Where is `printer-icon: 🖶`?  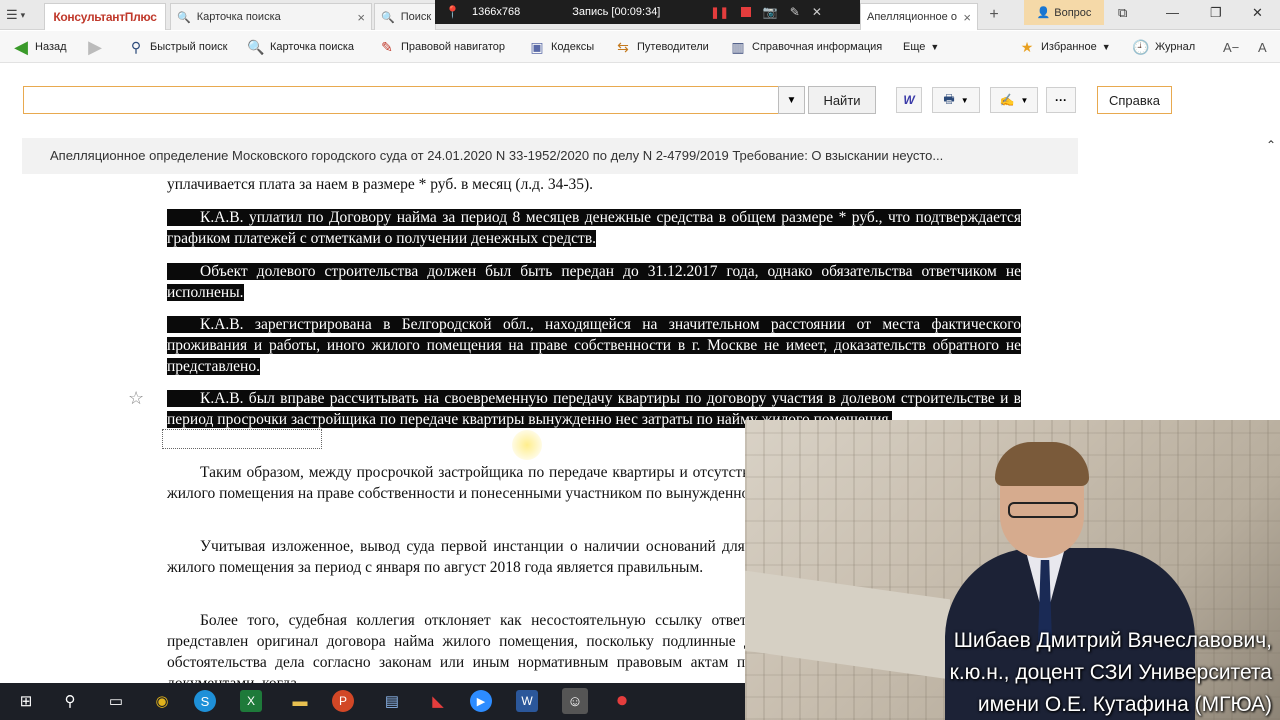
printer-icon: 🖶 is located at coordinates (949, 98).